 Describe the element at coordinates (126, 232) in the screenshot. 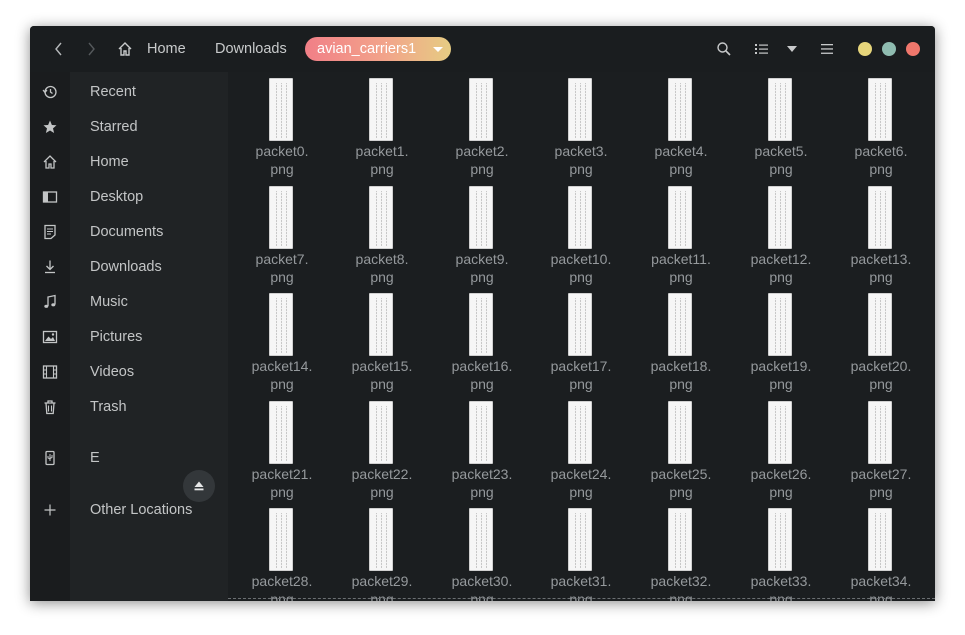

I see `sidebar-item-documents: Documents` at that location.